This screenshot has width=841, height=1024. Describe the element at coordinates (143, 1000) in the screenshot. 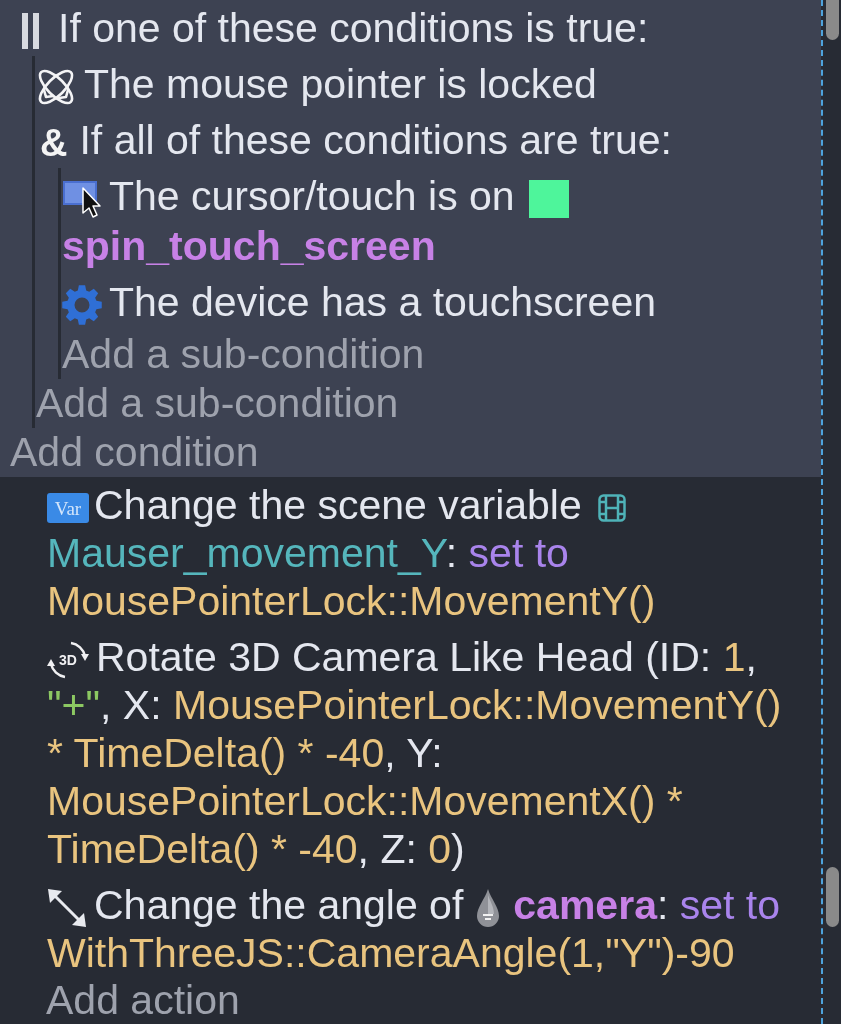

I see `add-action-link: Add action` at that location.